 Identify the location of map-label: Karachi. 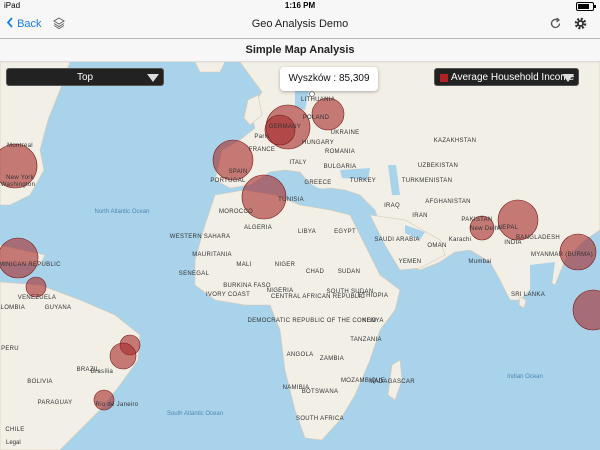
(460, 240).